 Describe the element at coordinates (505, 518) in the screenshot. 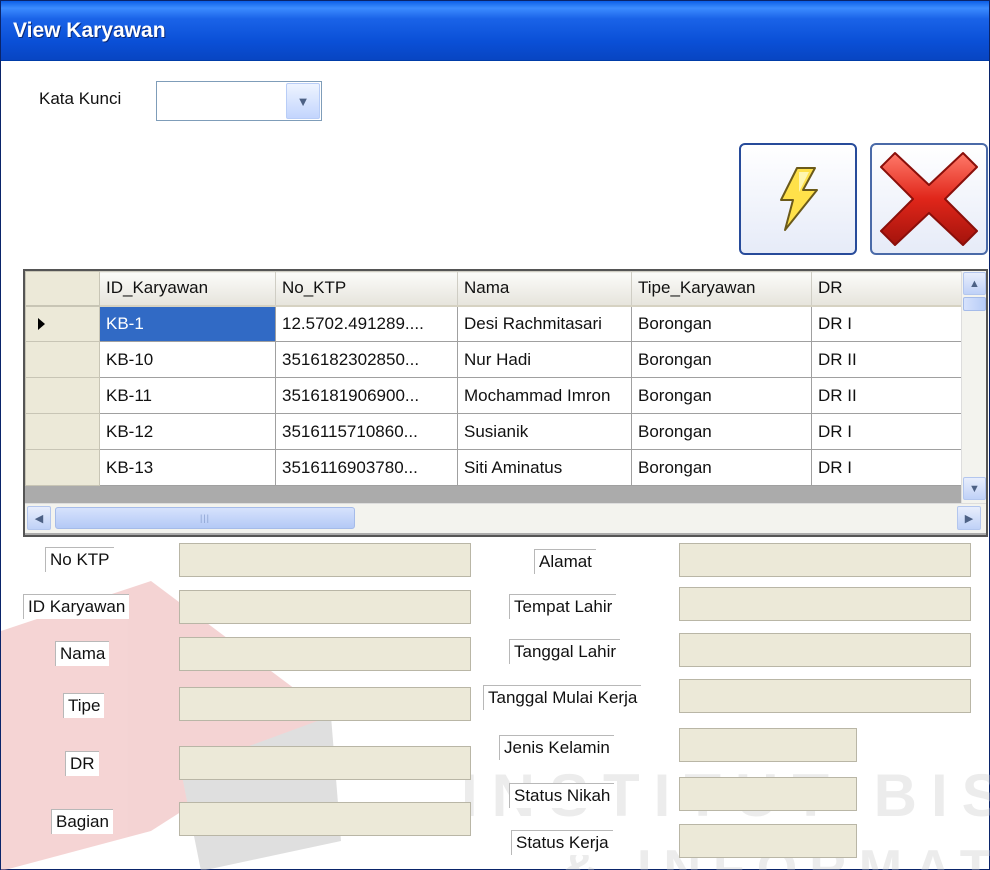

I see `horizontal-scrollbar: ◀ ||| ▶` at that location.